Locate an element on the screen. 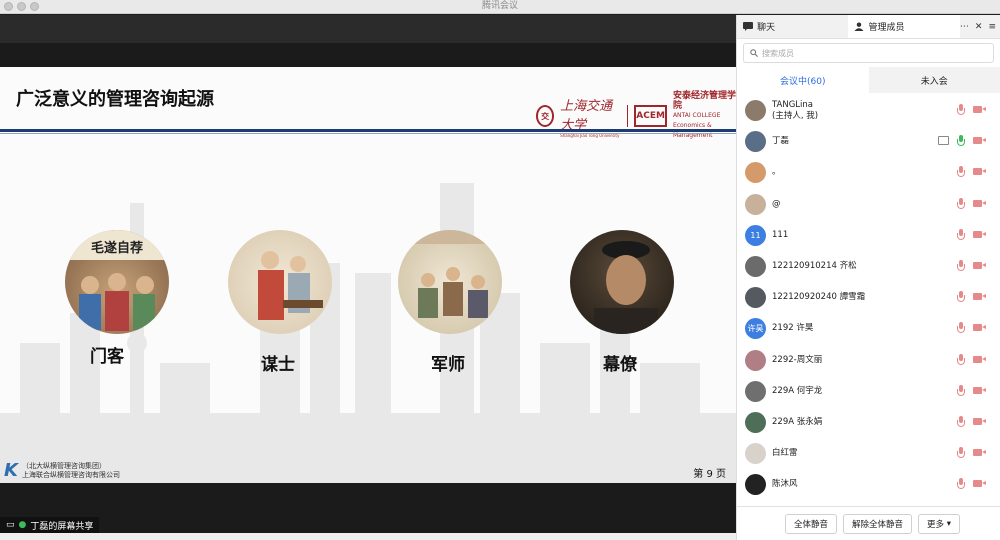  search-icon is located at coordinates (754, 53).